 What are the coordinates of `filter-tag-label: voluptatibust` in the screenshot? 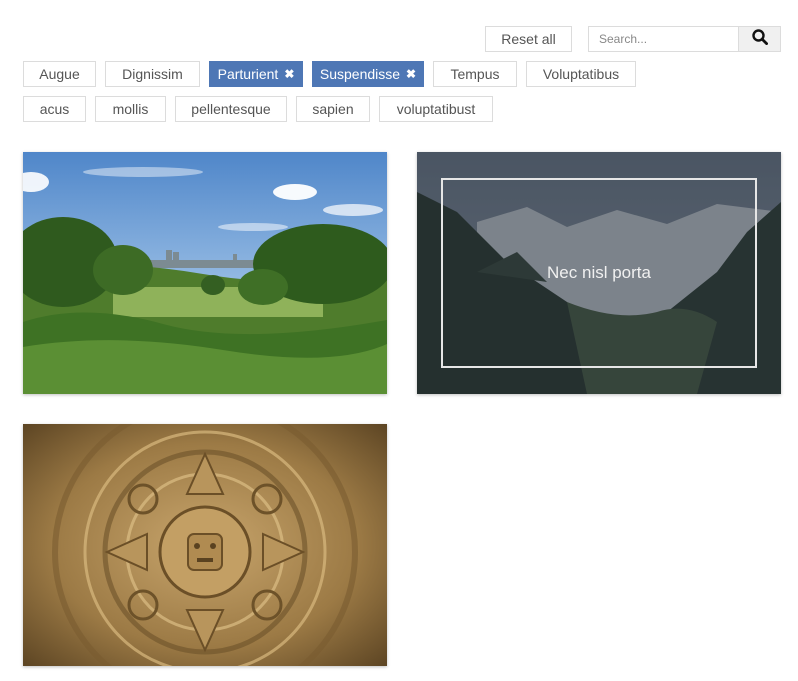 It's located at (436, 109).